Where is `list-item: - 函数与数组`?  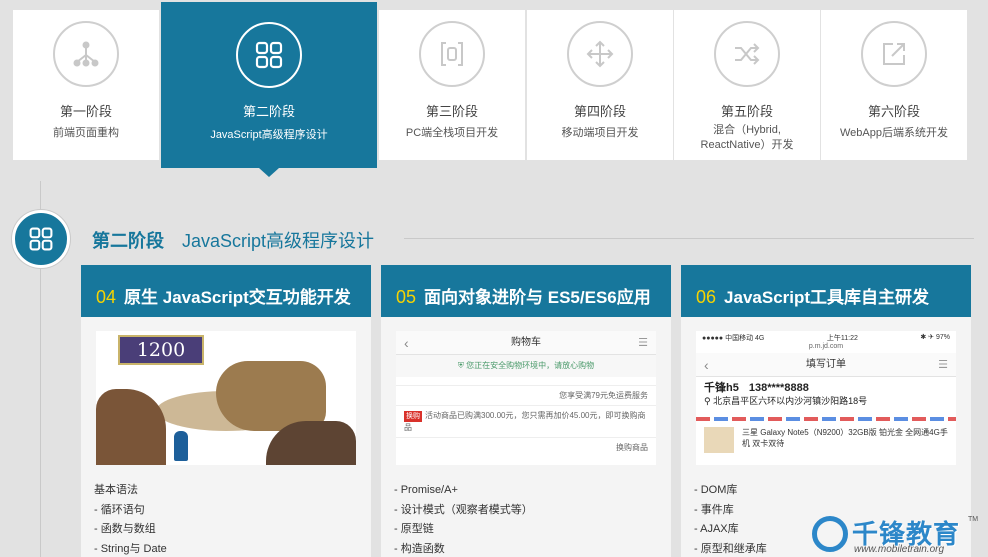 list-item: - 函数与数组 is located at coordinates (125, 529).